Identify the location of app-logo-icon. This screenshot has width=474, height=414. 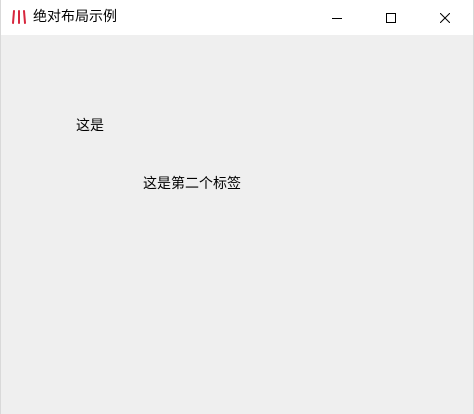
(19, 17).